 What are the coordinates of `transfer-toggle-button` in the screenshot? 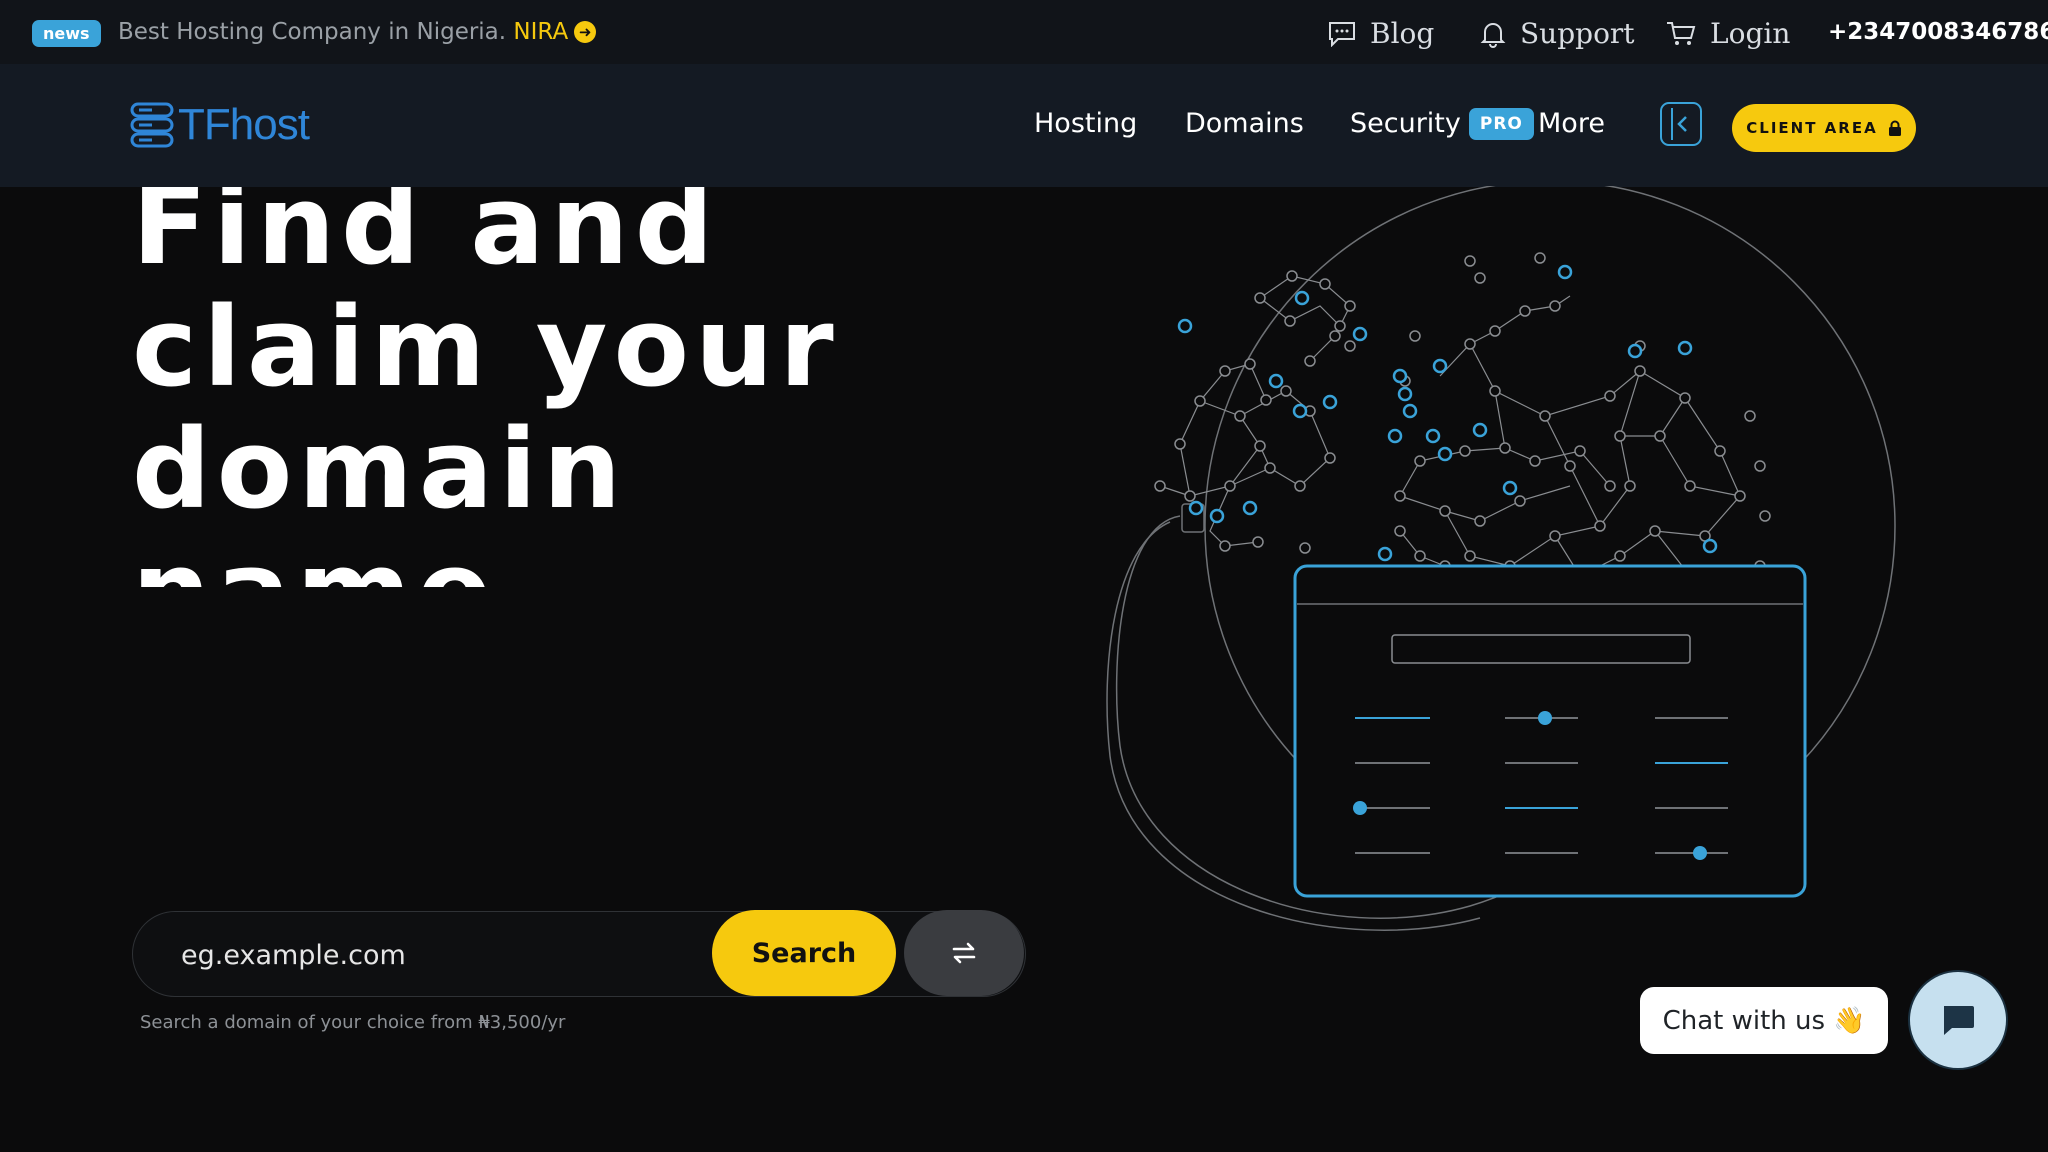 It's located at (964, 953).